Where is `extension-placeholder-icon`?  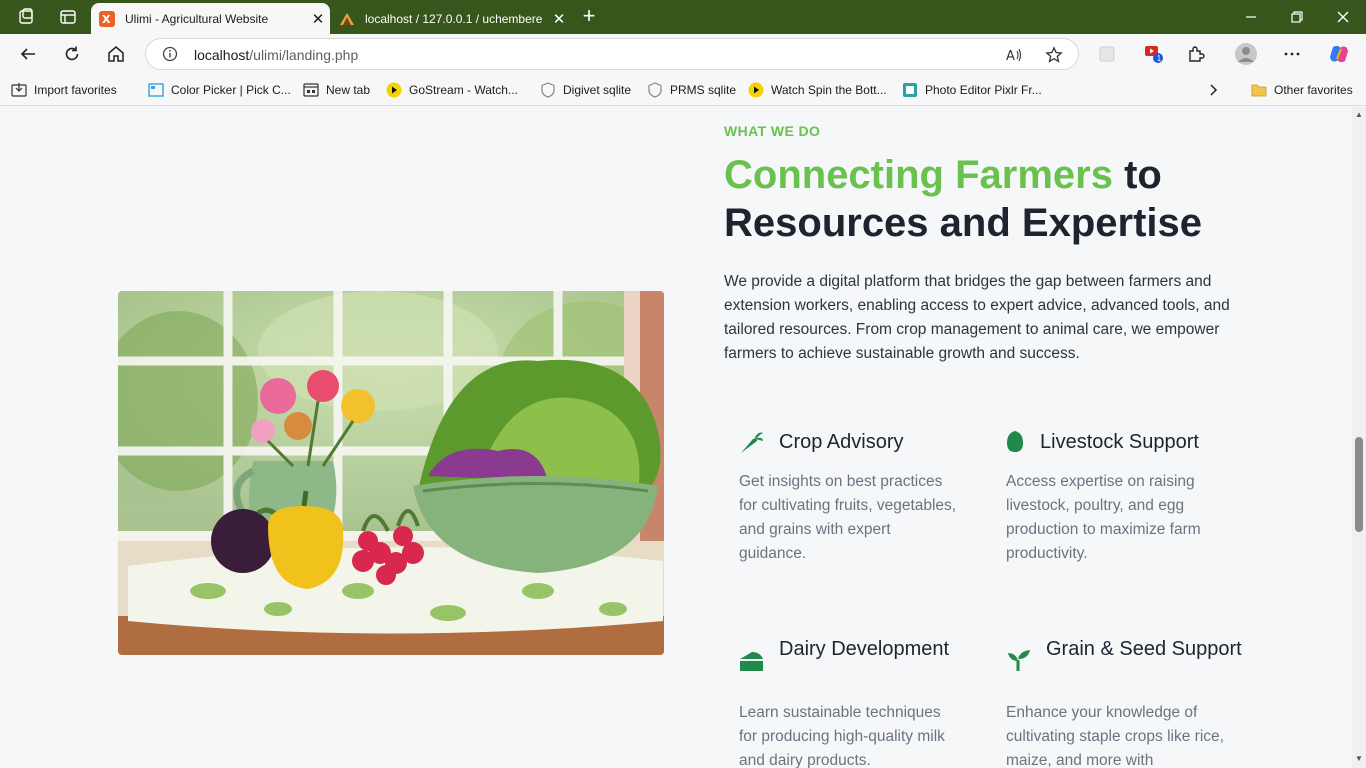 extension-placeholder-icon is located at coordinates (1107, 54).